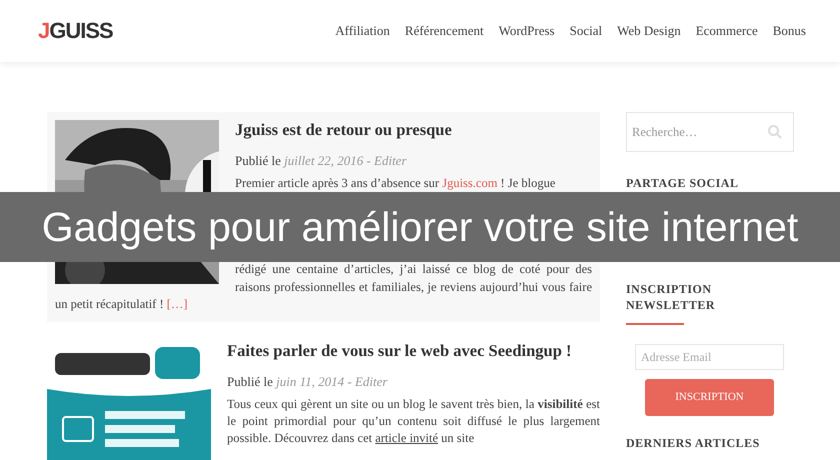  What do you see at coordinates (362, 31) in the screenshot?
I see `nav-link: Affiliation` at bounding box center [362, 31].